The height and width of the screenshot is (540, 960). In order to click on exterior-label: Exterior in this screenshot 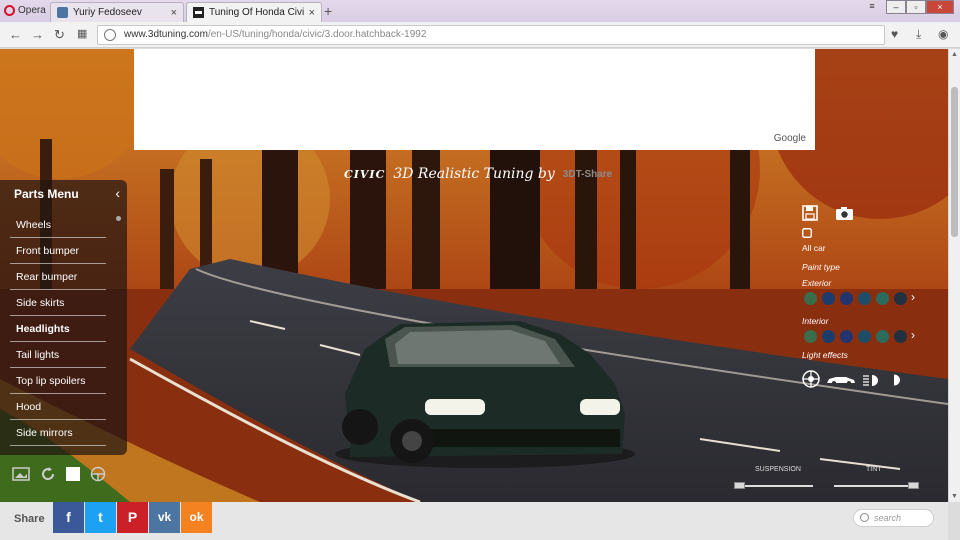, I will do `click(817, 283)`.